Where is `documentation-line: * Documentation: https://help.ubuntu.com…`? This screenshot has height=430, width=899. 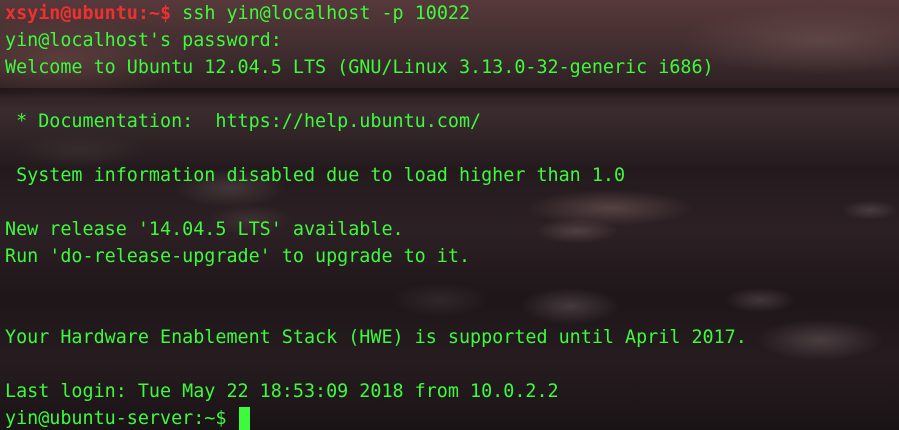
documentation-line: * Documentation: https://help.ubuntu.com… is located at coordinates (243, 121).